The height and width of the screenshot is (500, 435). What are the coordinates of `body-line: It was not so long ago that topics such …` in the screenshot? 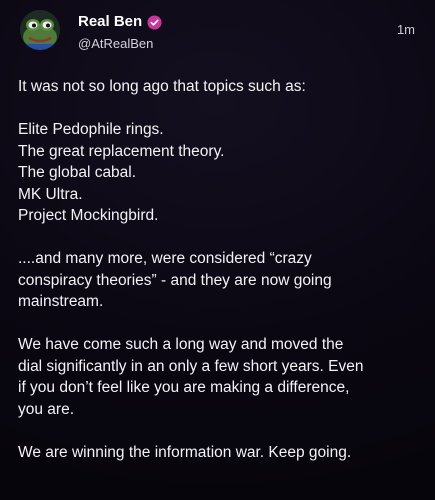 It's located at (162, 86).